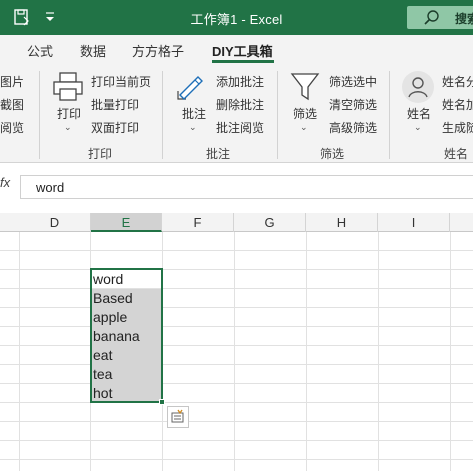 This screenshot has width=473, height=471. I want to click on ribbon-item-preview: 阅览, so click(12, 127).